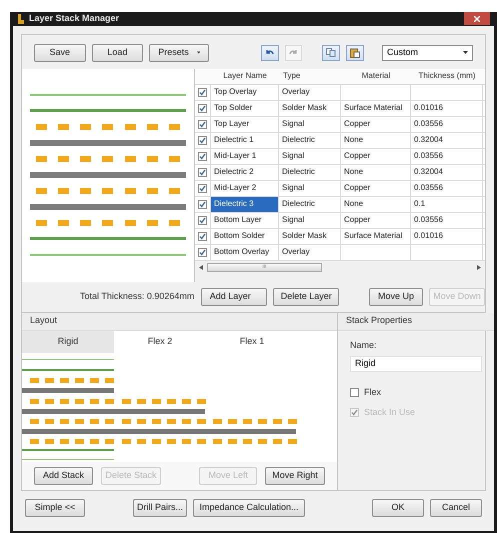  What do you see at coordinates (245, 108) in the screenshot?
I see `table-cell: Top Solder` at bounding box center [245, 108].